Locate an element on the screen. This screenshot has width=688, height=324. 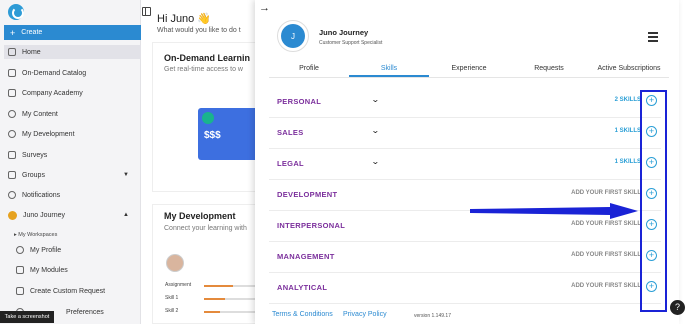
arrow-shape is located at coordinates (554, 211).